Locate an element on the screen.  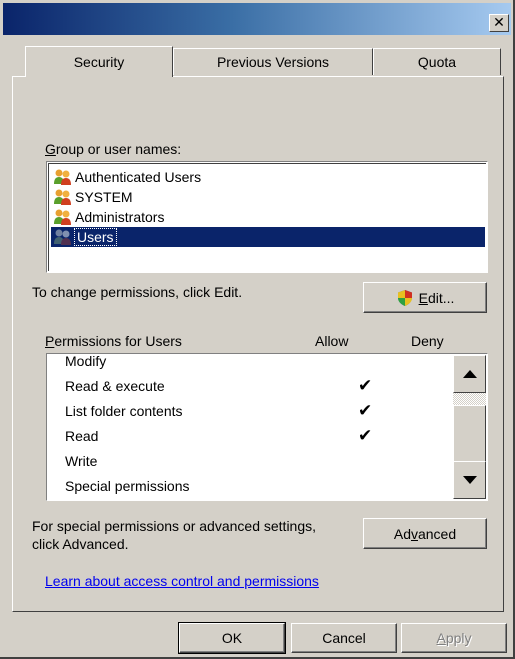
tab-label: Quota is located at coordinates (437, 62).